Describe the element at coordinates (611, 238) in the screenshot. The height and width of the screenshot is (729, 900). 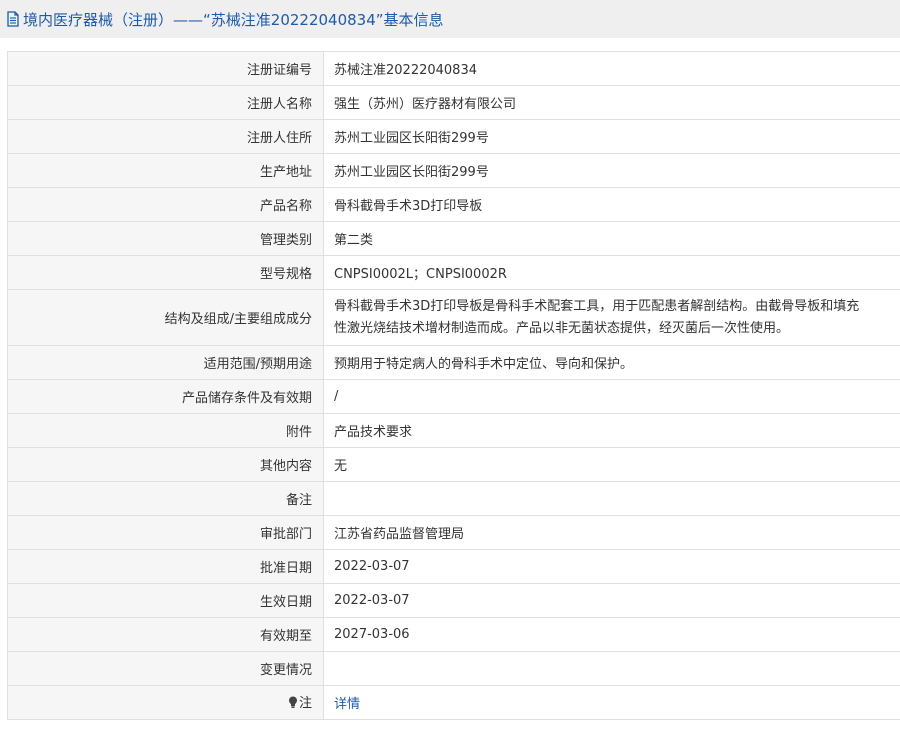
I see `field-value: 第二类` at that location.